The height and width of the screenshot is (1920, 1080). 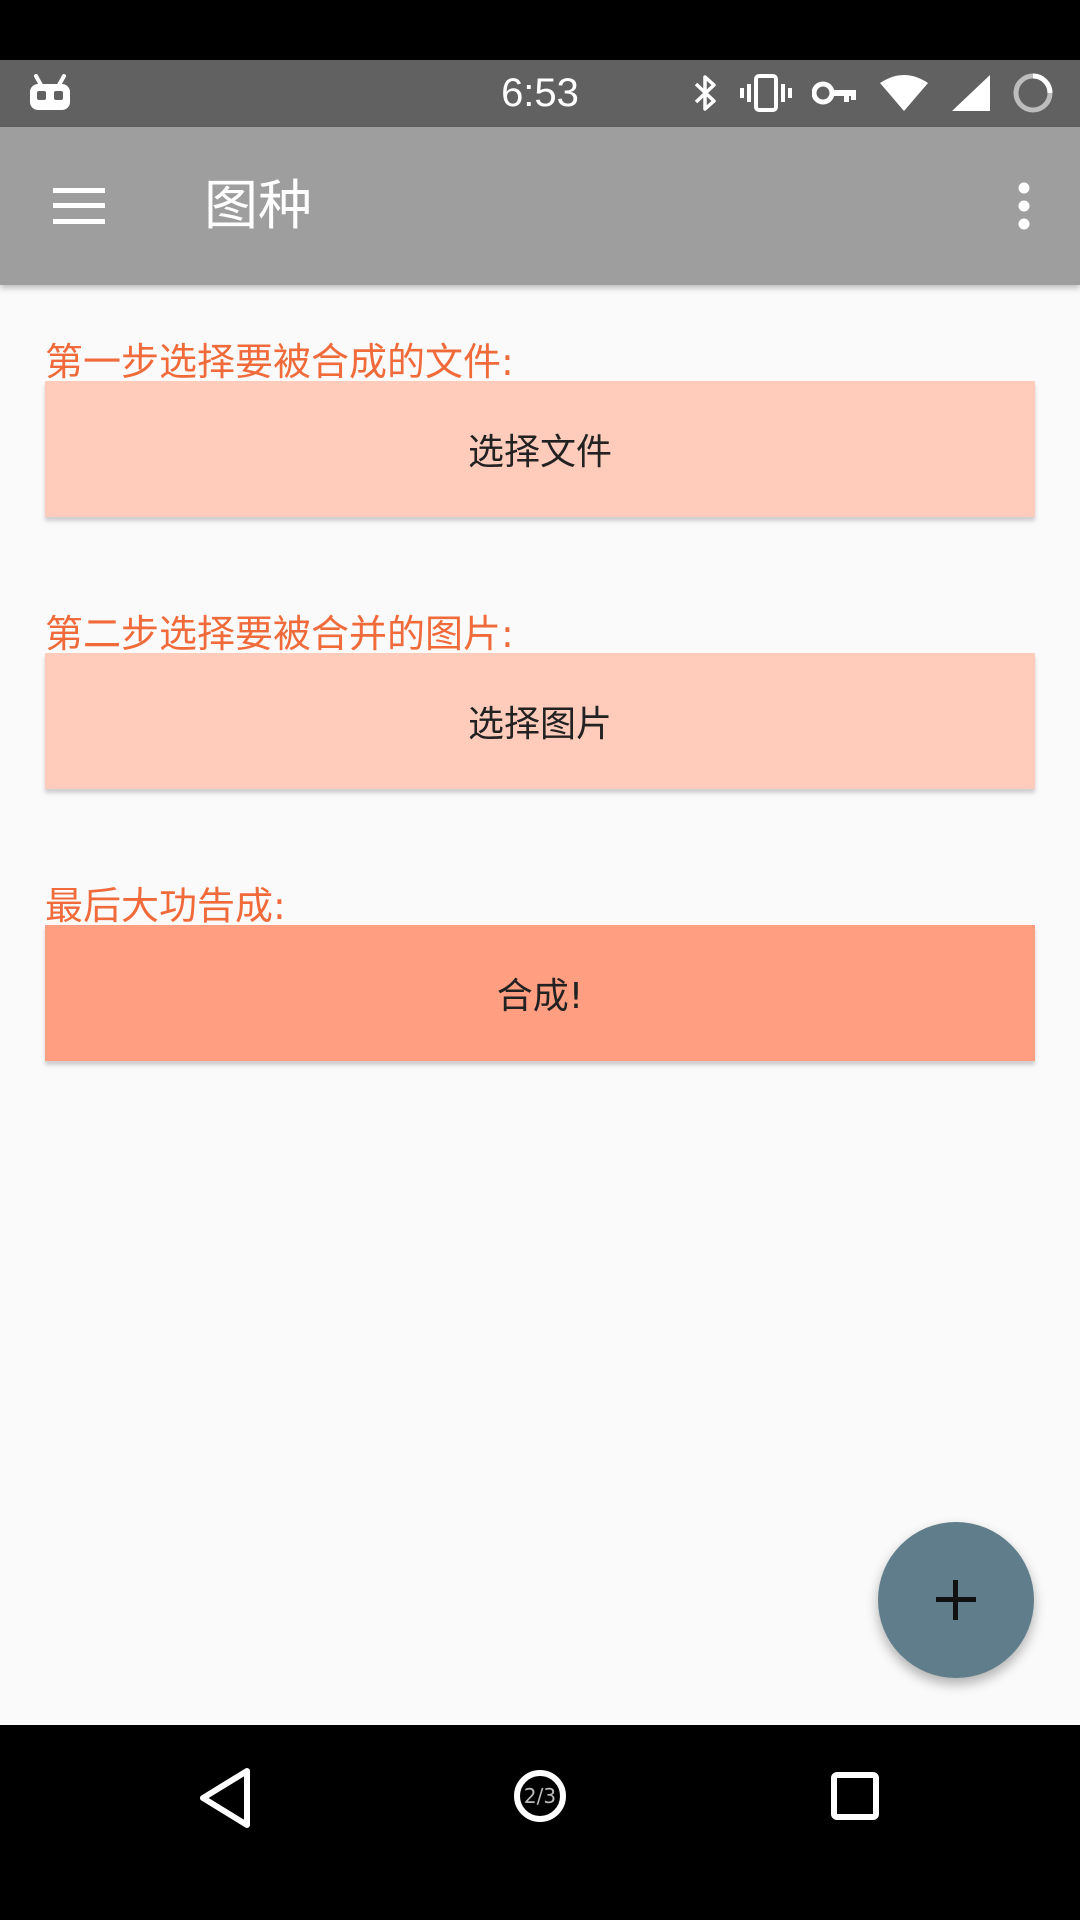 I want to click on vpn-key-icon, so click(x=834, y=93).